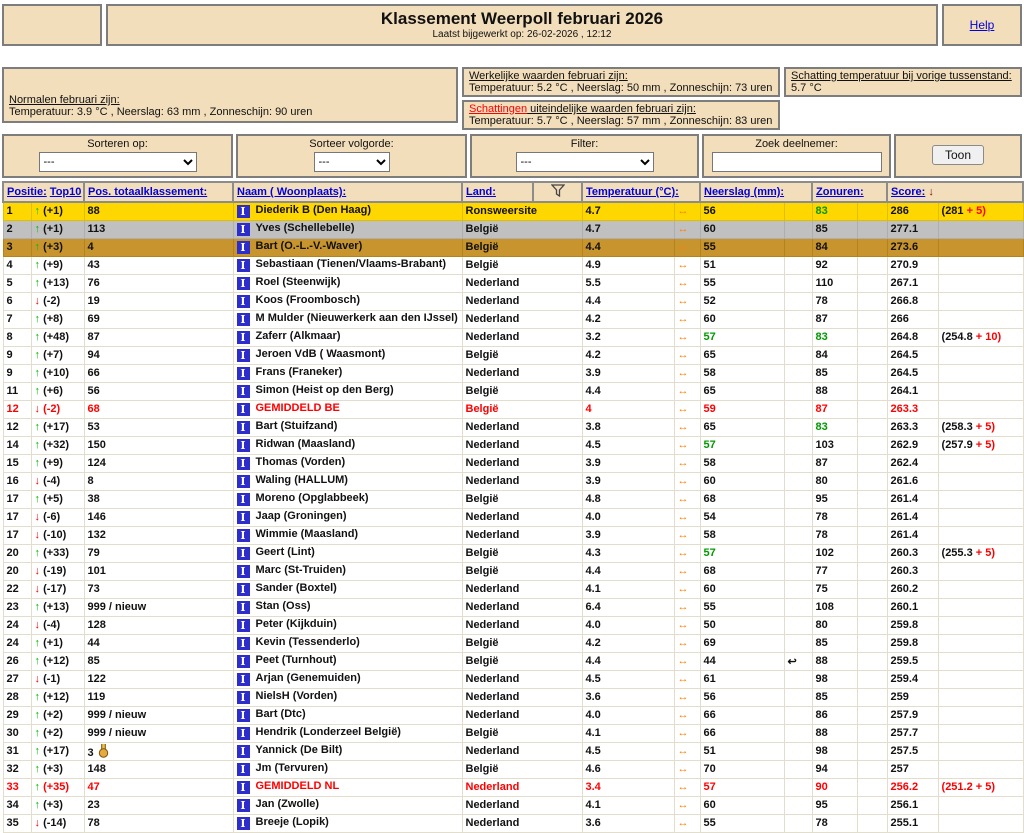 The height and width of the screenshot is (833, 1024). I want to click on naam-cell: I Jan (Zwolle), so click(347, 805).